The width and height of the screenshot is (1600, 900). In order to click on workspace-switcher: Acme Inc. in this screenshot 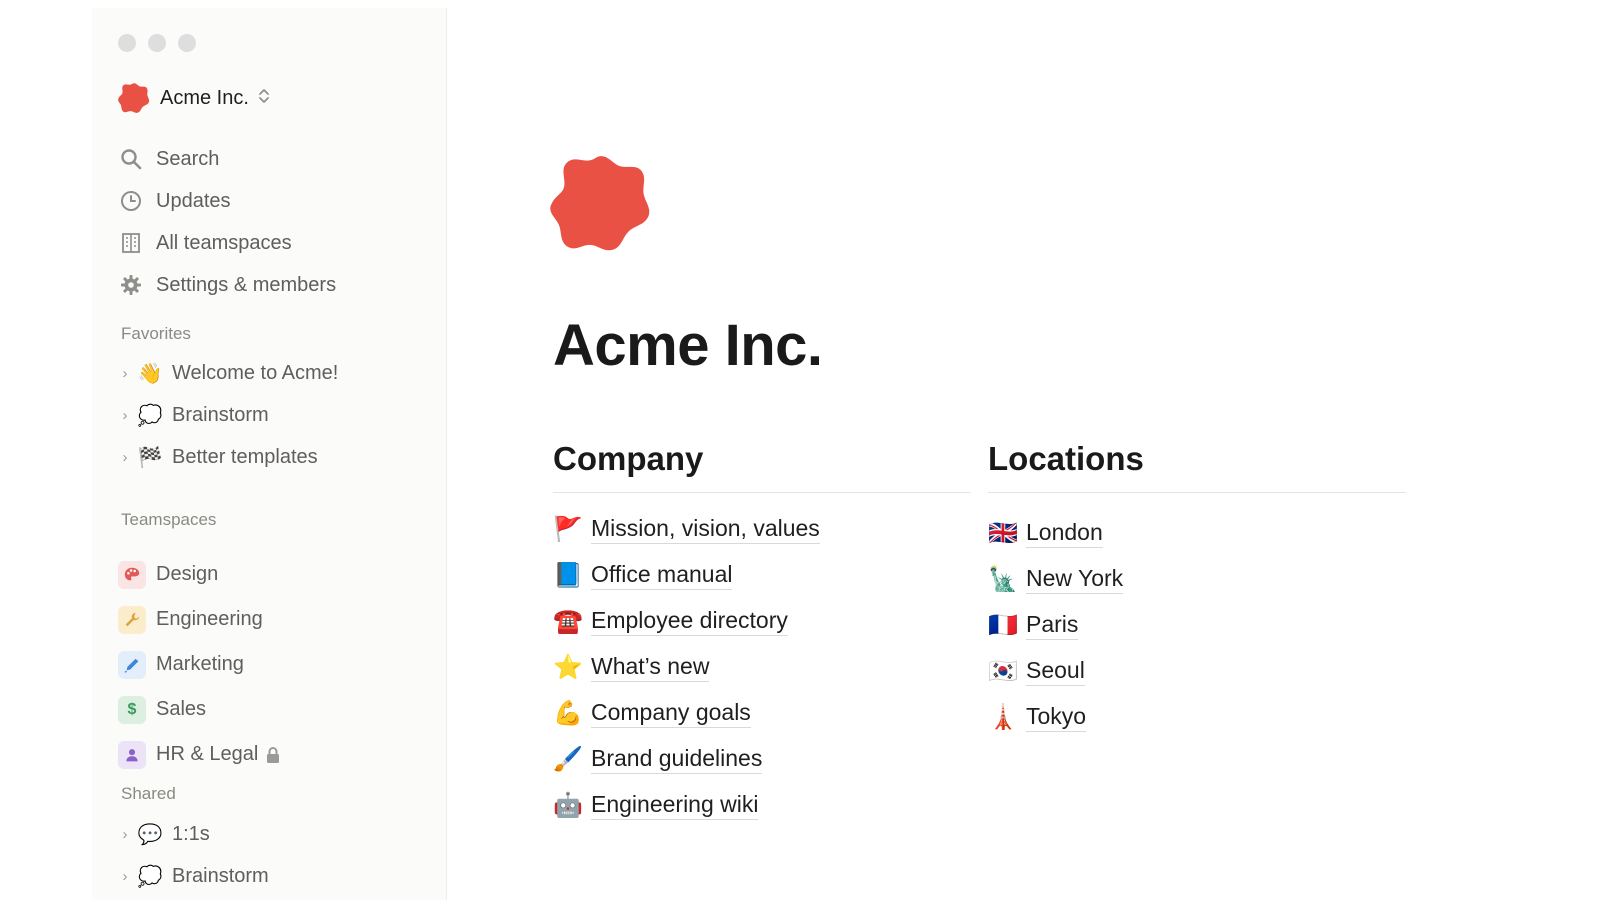, I will do `click(194, 98)`.